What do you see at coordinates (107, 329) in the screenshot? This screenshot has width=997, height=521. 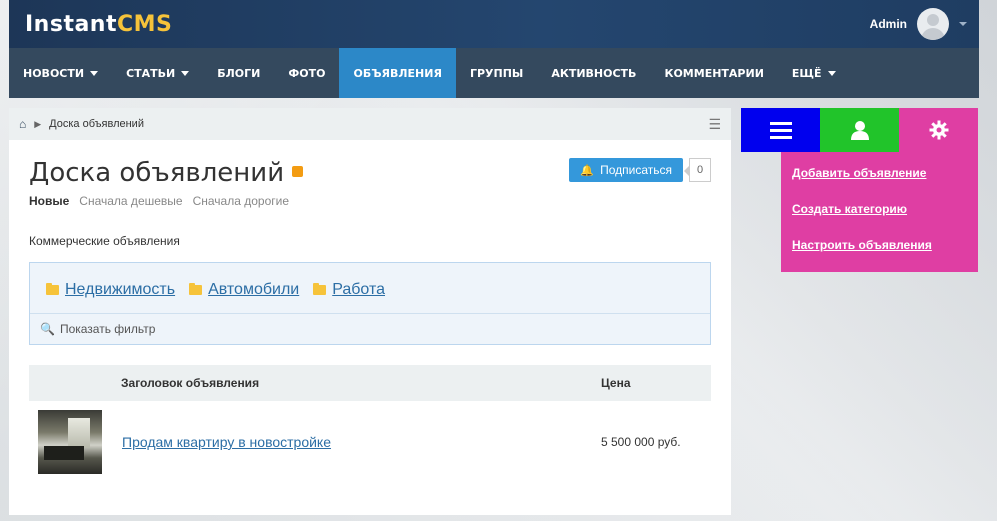 I see `show-filter-label: Показать фильтр` at bounding box center [107, 329].